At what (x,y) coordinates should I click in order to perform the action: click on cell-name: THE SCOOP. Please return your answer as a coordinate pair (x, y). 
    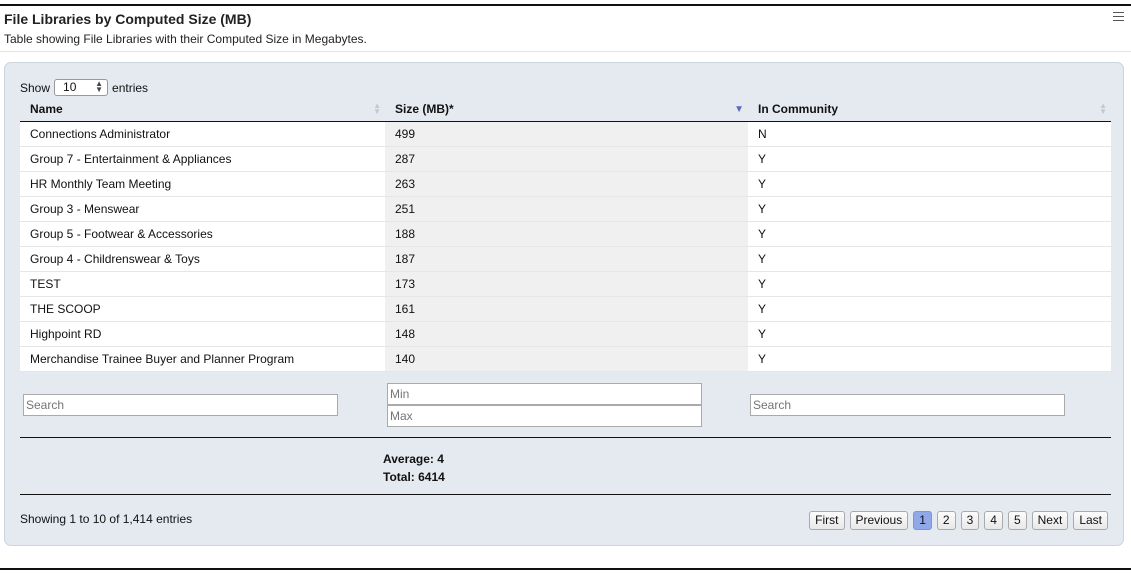
    Looking at the image, I should click on (202, 309).